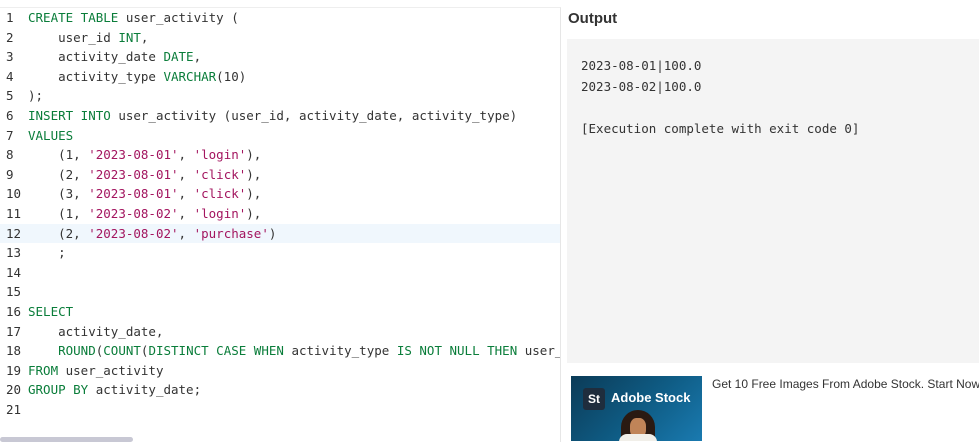 The image size is (979, 442). Describe the element at coordinates (280, 77) in the screenshot. I see `code-line: 4 activity_type VARCHAR(10)` at that location.